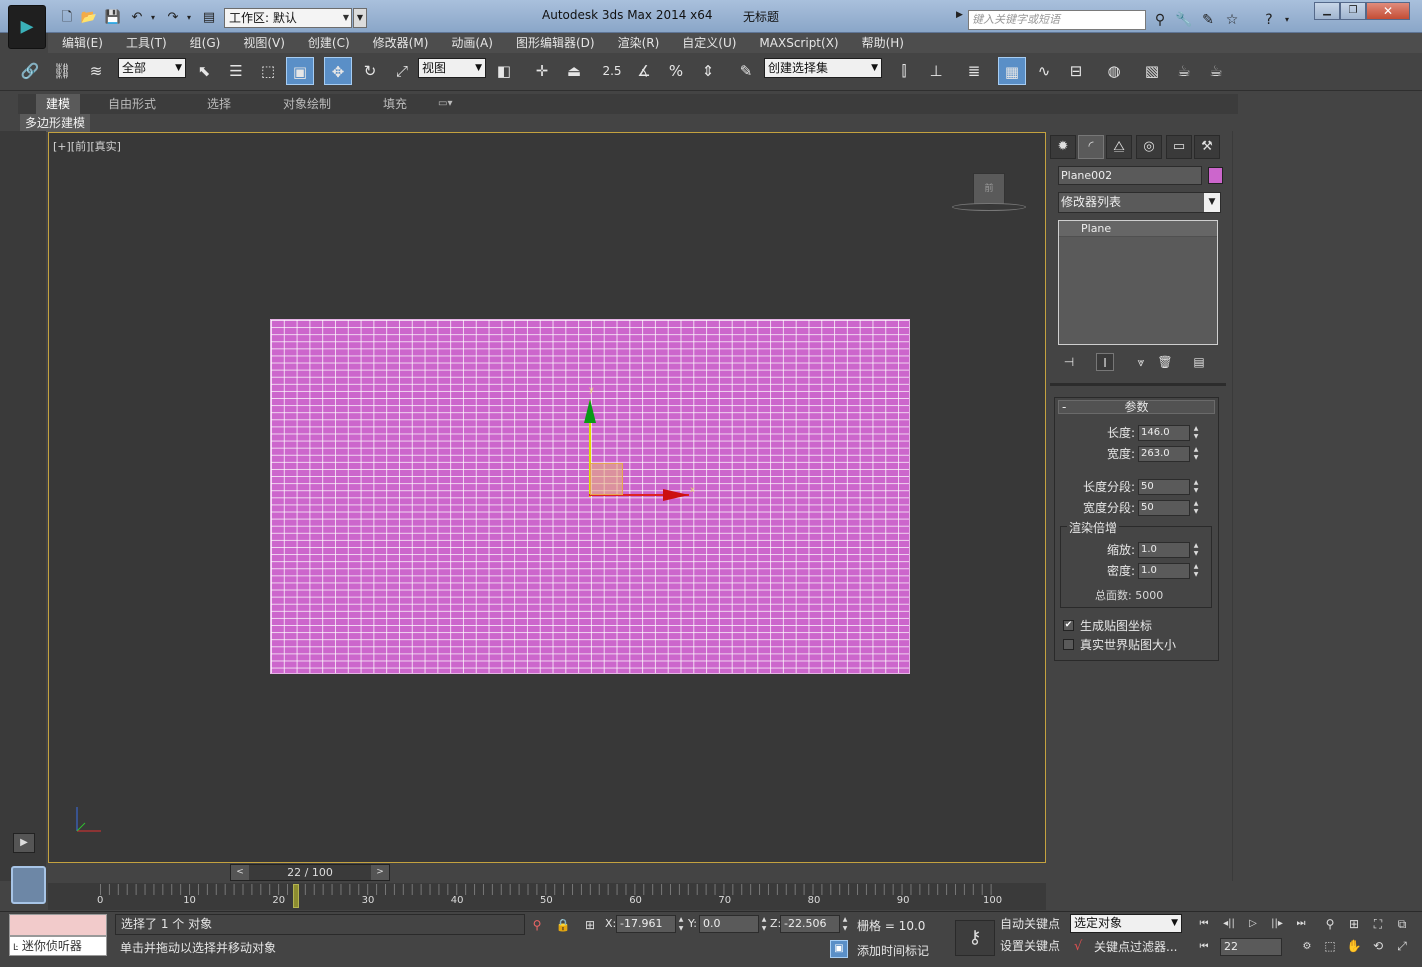  What do you see at coordinates (1327, 11) in the screenshot?
I see `minimize-button: ▁` at bounding box center [1327, 11].